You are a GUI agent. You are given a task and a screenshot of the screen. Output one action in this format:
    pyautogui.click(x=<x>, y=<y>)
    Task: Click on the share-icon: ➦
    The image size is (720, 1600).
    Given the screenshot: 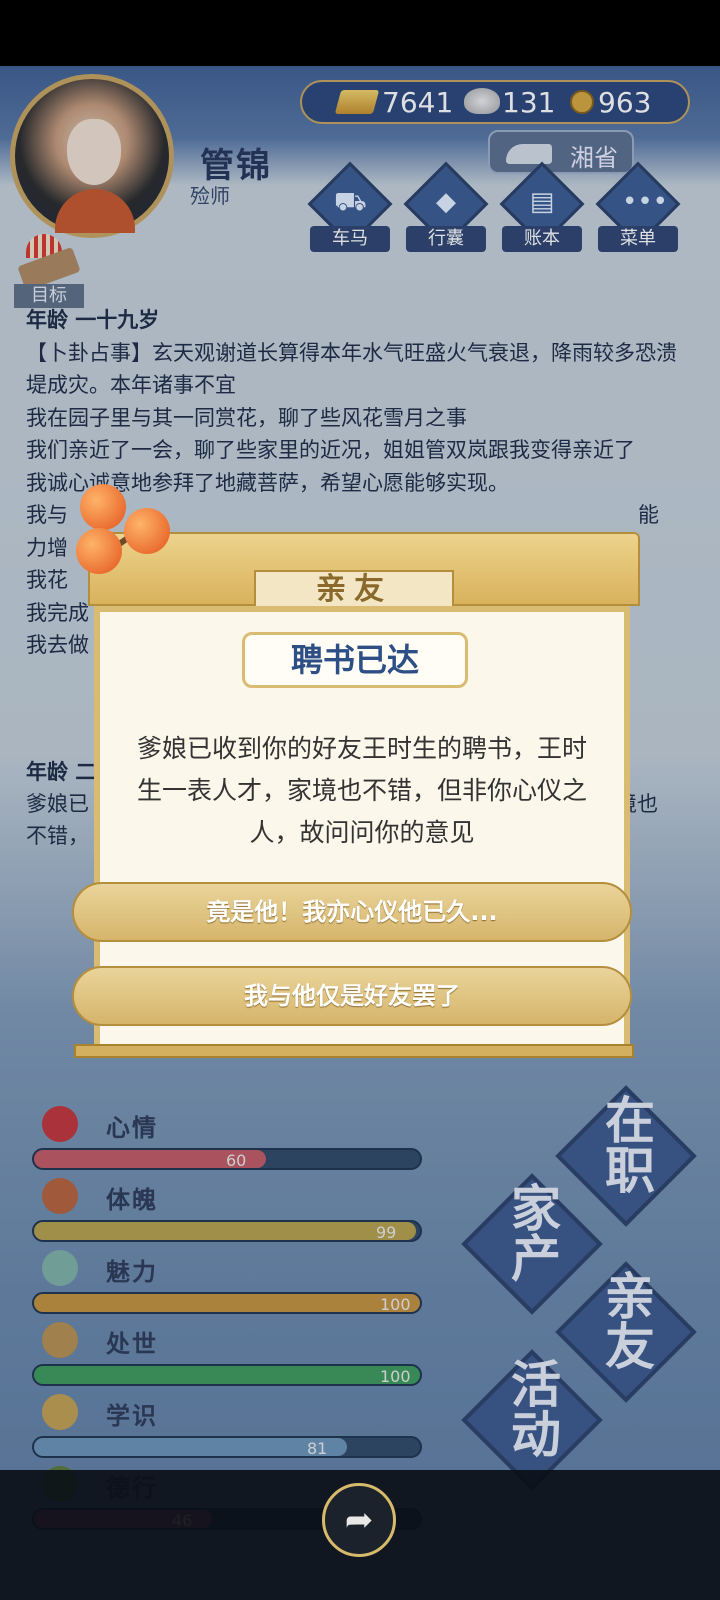 What is the action you would take?
    pyautogui.click(x=359, y=1520)
    